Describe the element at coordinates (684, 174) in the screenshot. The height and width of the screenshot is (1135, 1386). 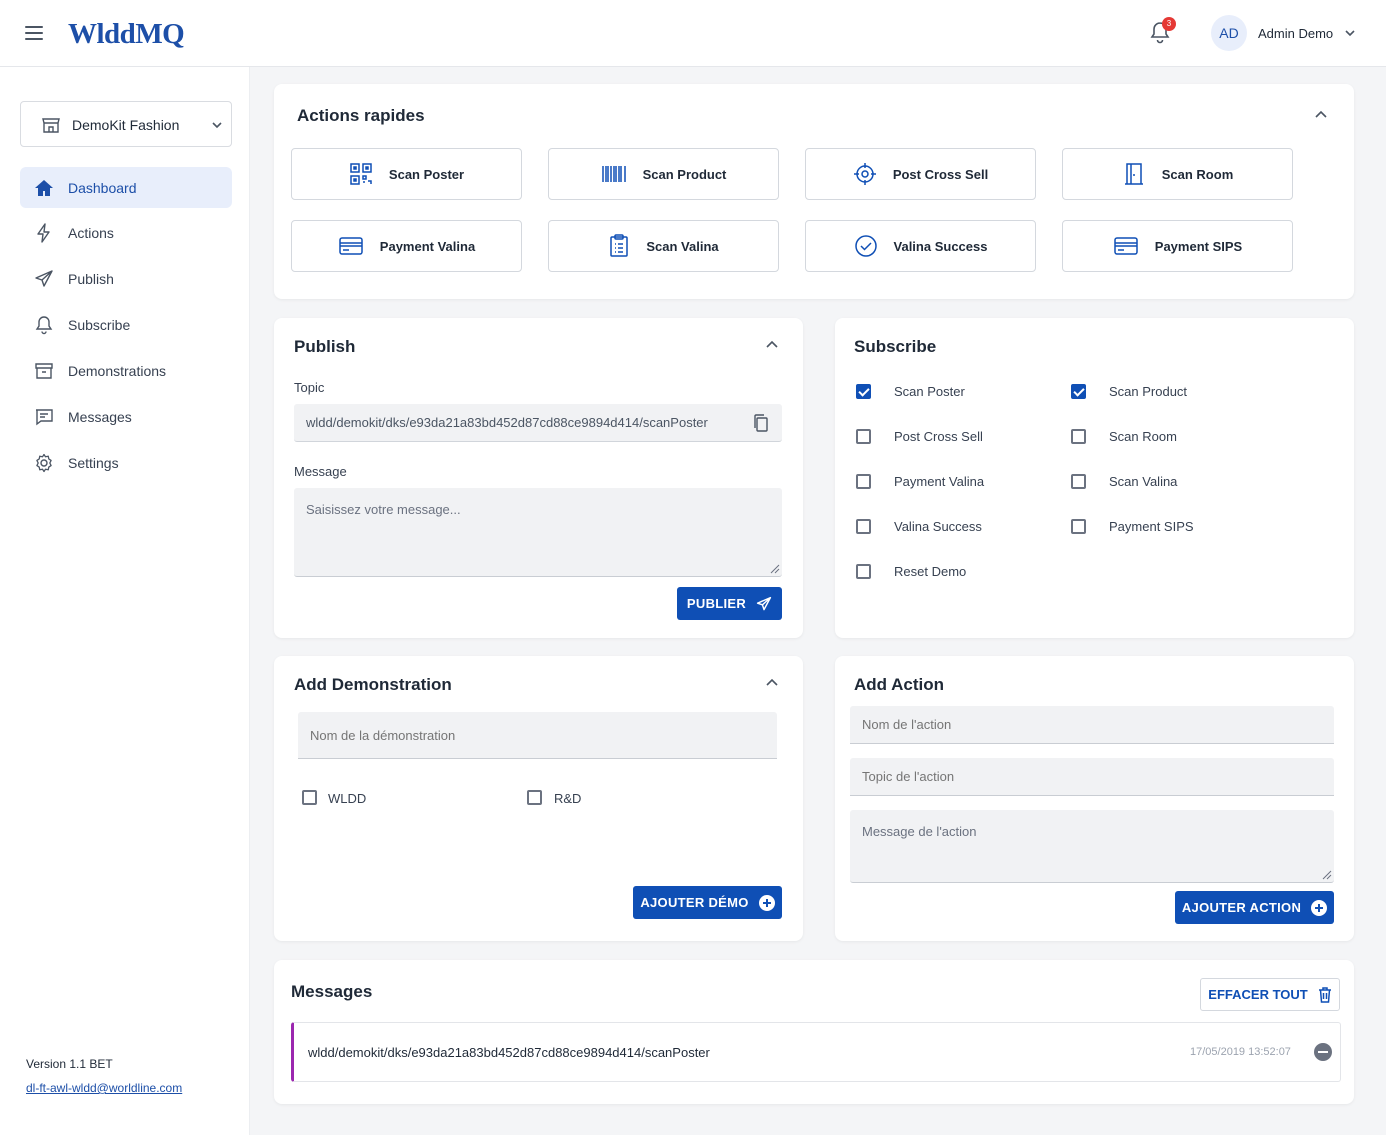
I see `quick-action-label: Scan Product` at that location.